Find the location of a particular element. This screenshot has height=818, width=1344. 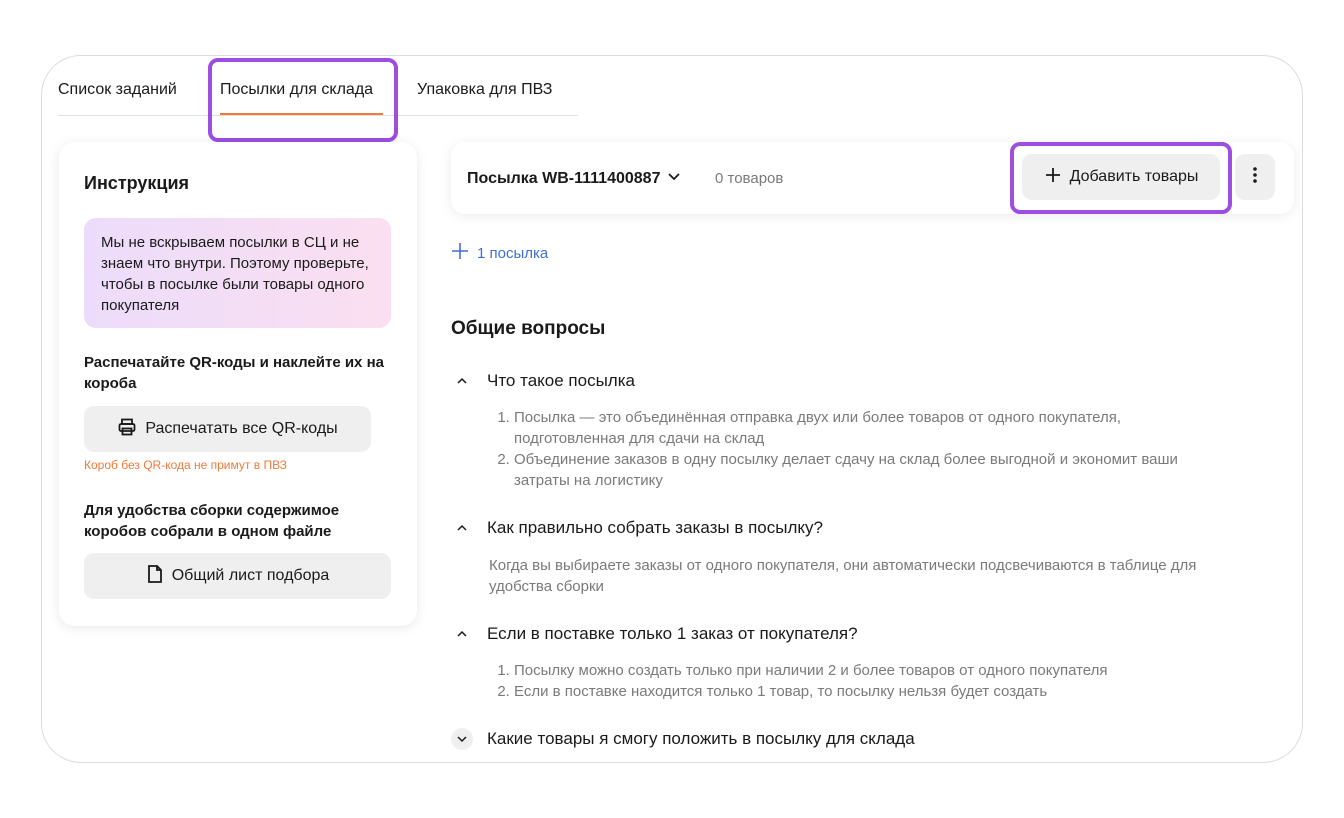

tab-pvz-packaging: Упаковка для ПВЗ is located at coordinates (484, 90).